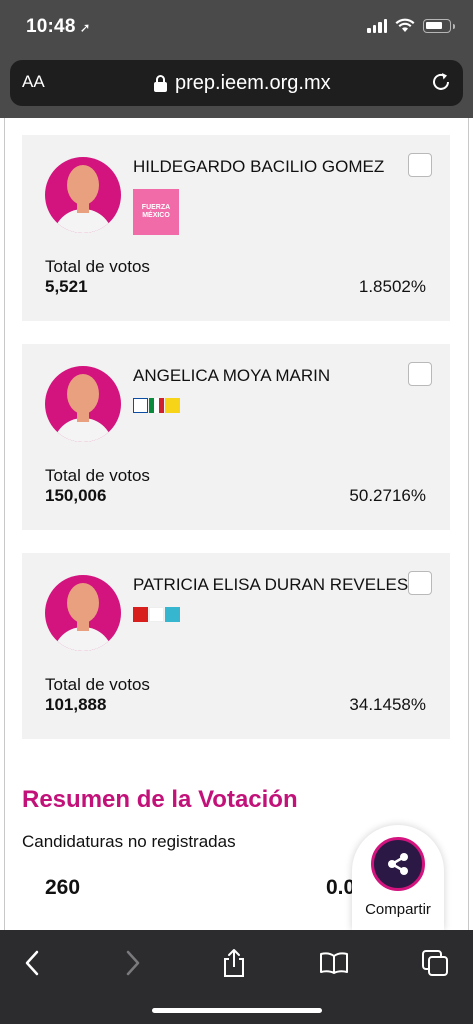 This screenshot has width=473, height=1024. What do you see at coordinates (253, 83) in the screenshot?
I see `url-text: prep.ieem.org.mx` at bounding box center [253, 83].